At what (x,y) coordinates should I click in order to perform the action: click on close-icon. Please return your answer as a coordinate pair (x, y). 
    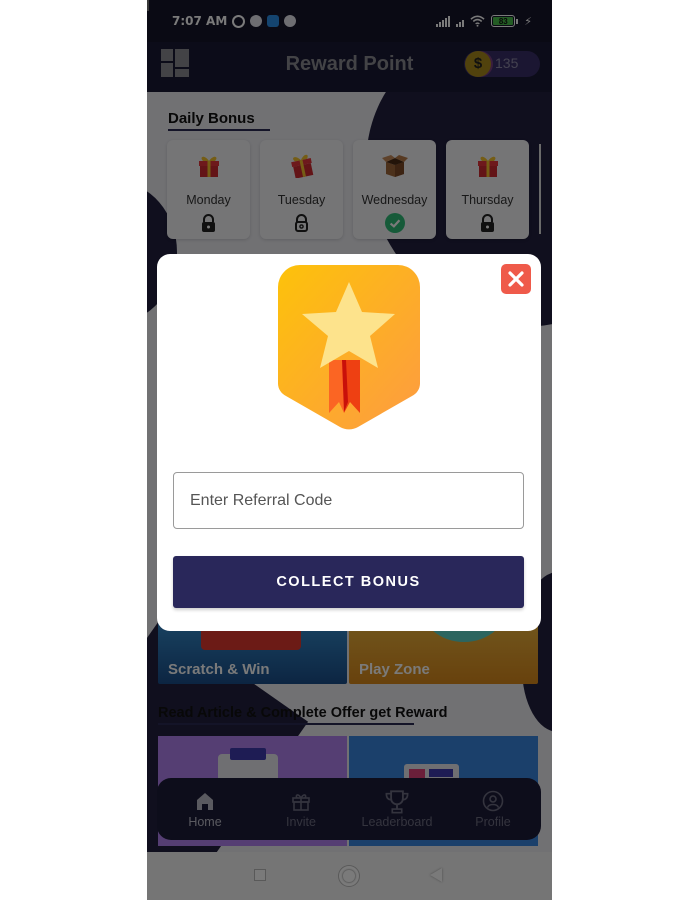
    Looking at the image, I should click on (516, 279).